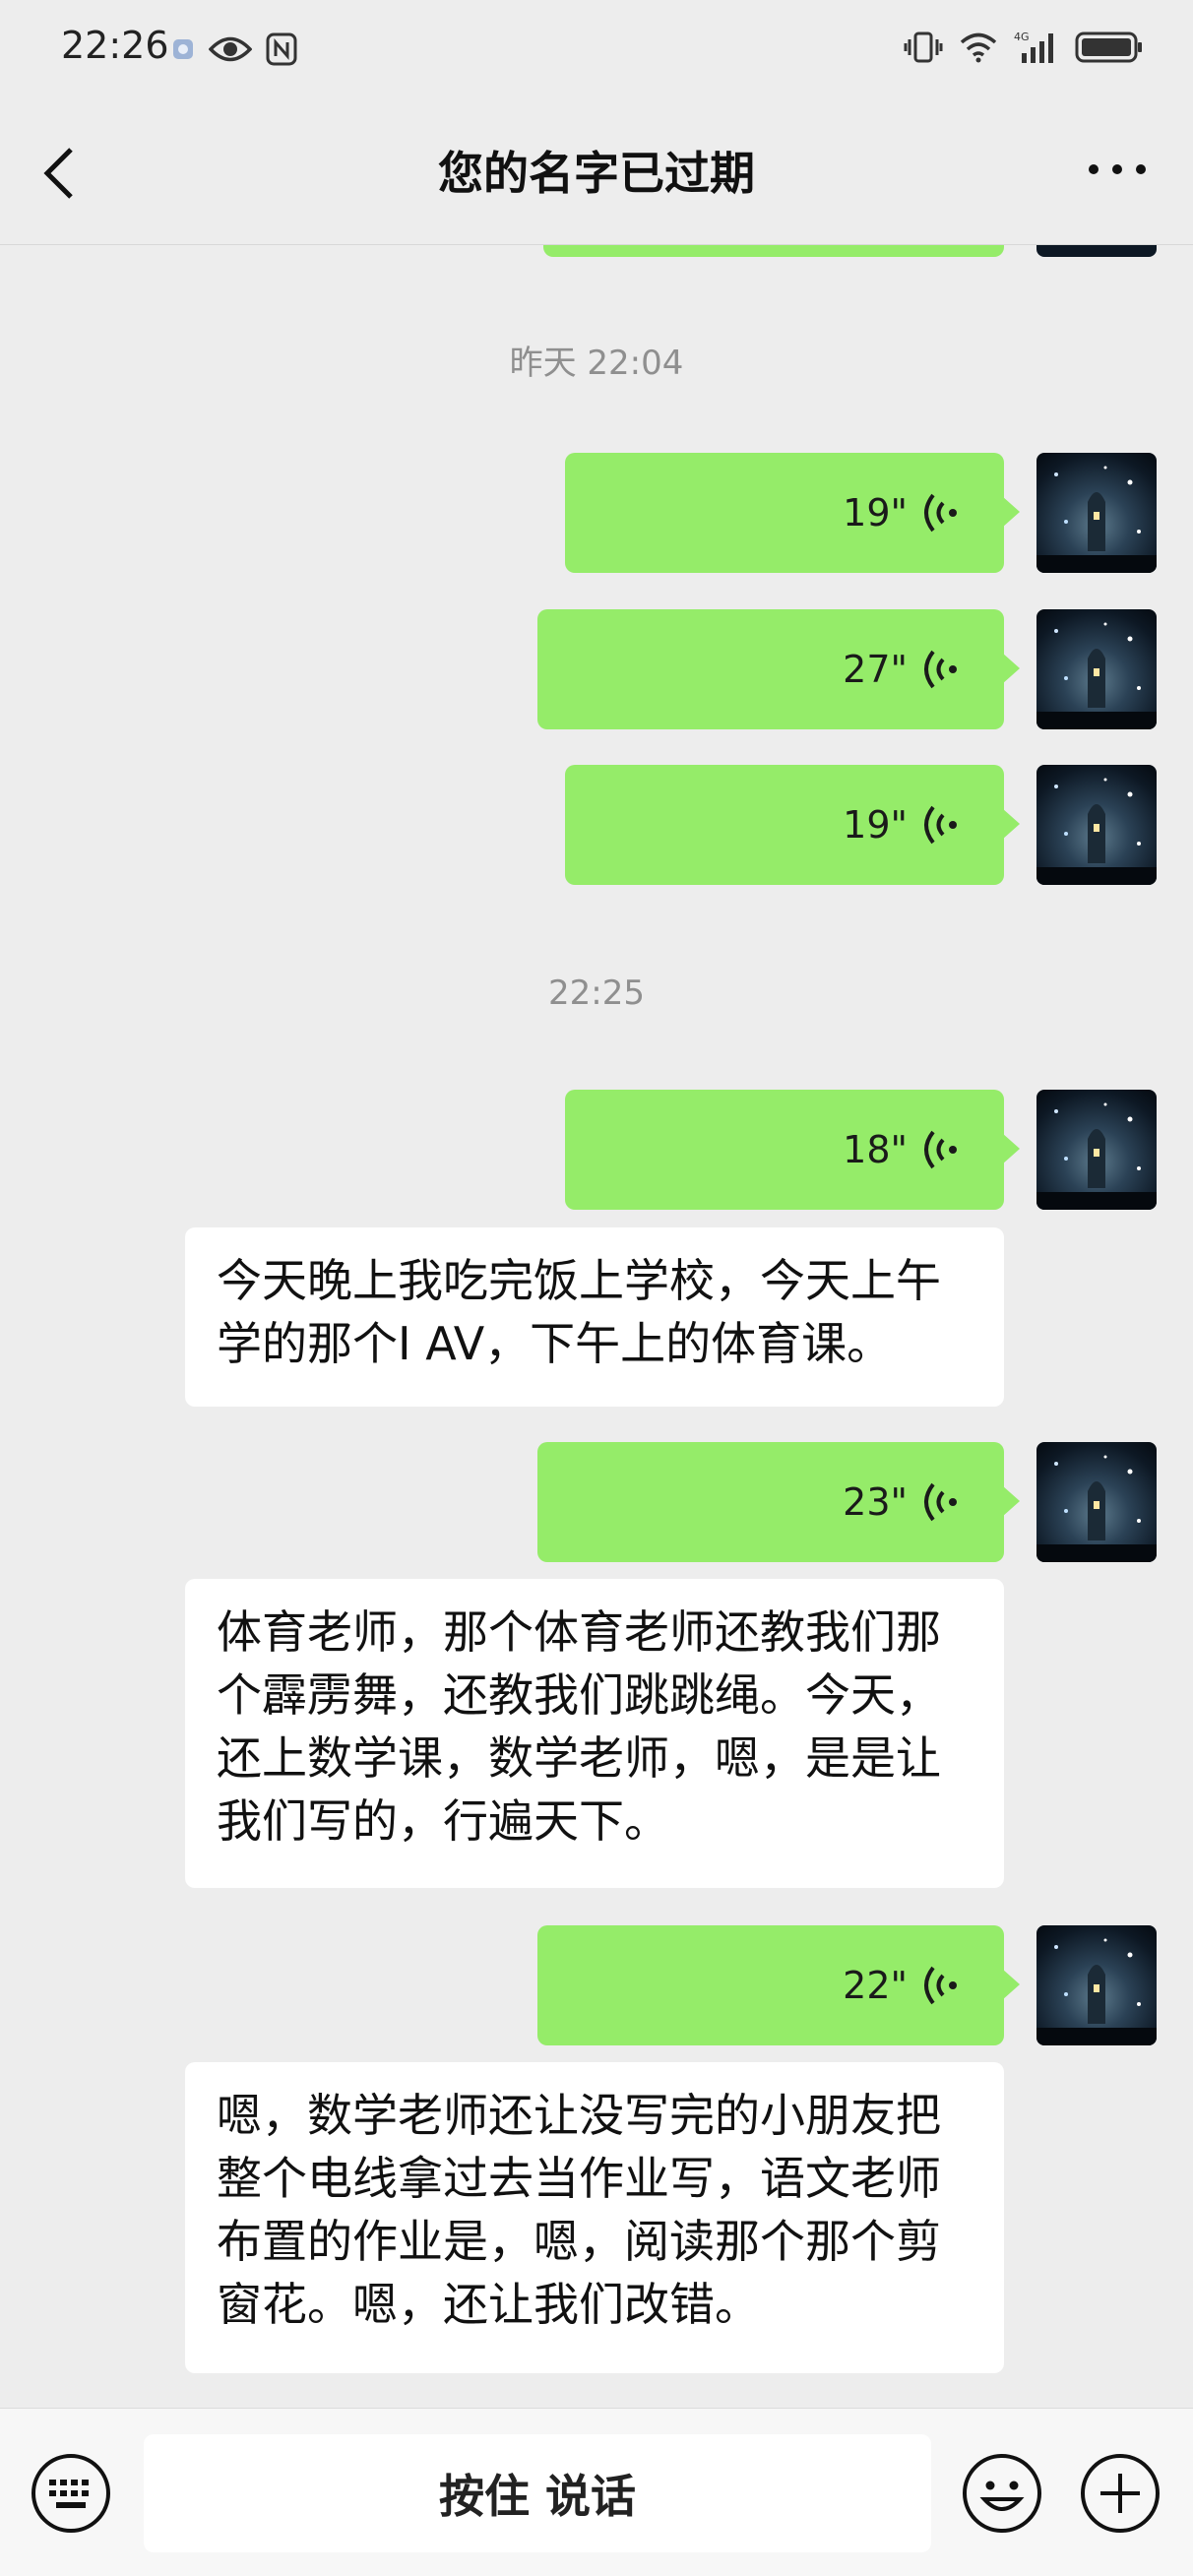 This screenshot has width=1193, height=2576. Describe the element at coordinates (596, 173) in the screenshot. I see `chat-title: 您的名字已过期` at that location.